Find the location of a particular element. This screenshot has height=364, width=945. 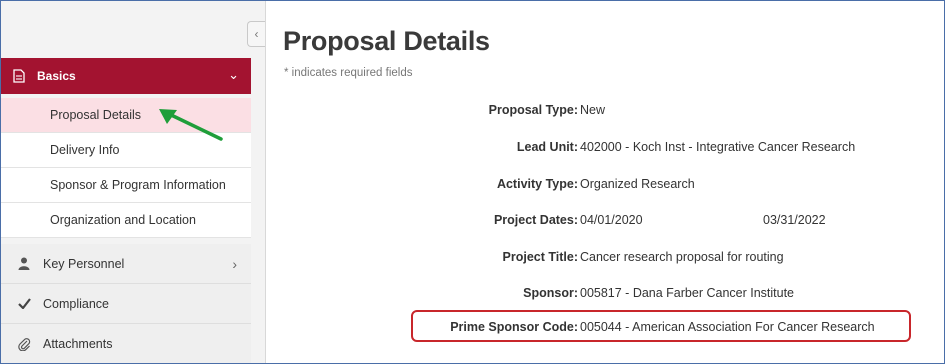

field-value: 005817 - Dana Farber Cancer Institute is located at coordinates (687, 293).